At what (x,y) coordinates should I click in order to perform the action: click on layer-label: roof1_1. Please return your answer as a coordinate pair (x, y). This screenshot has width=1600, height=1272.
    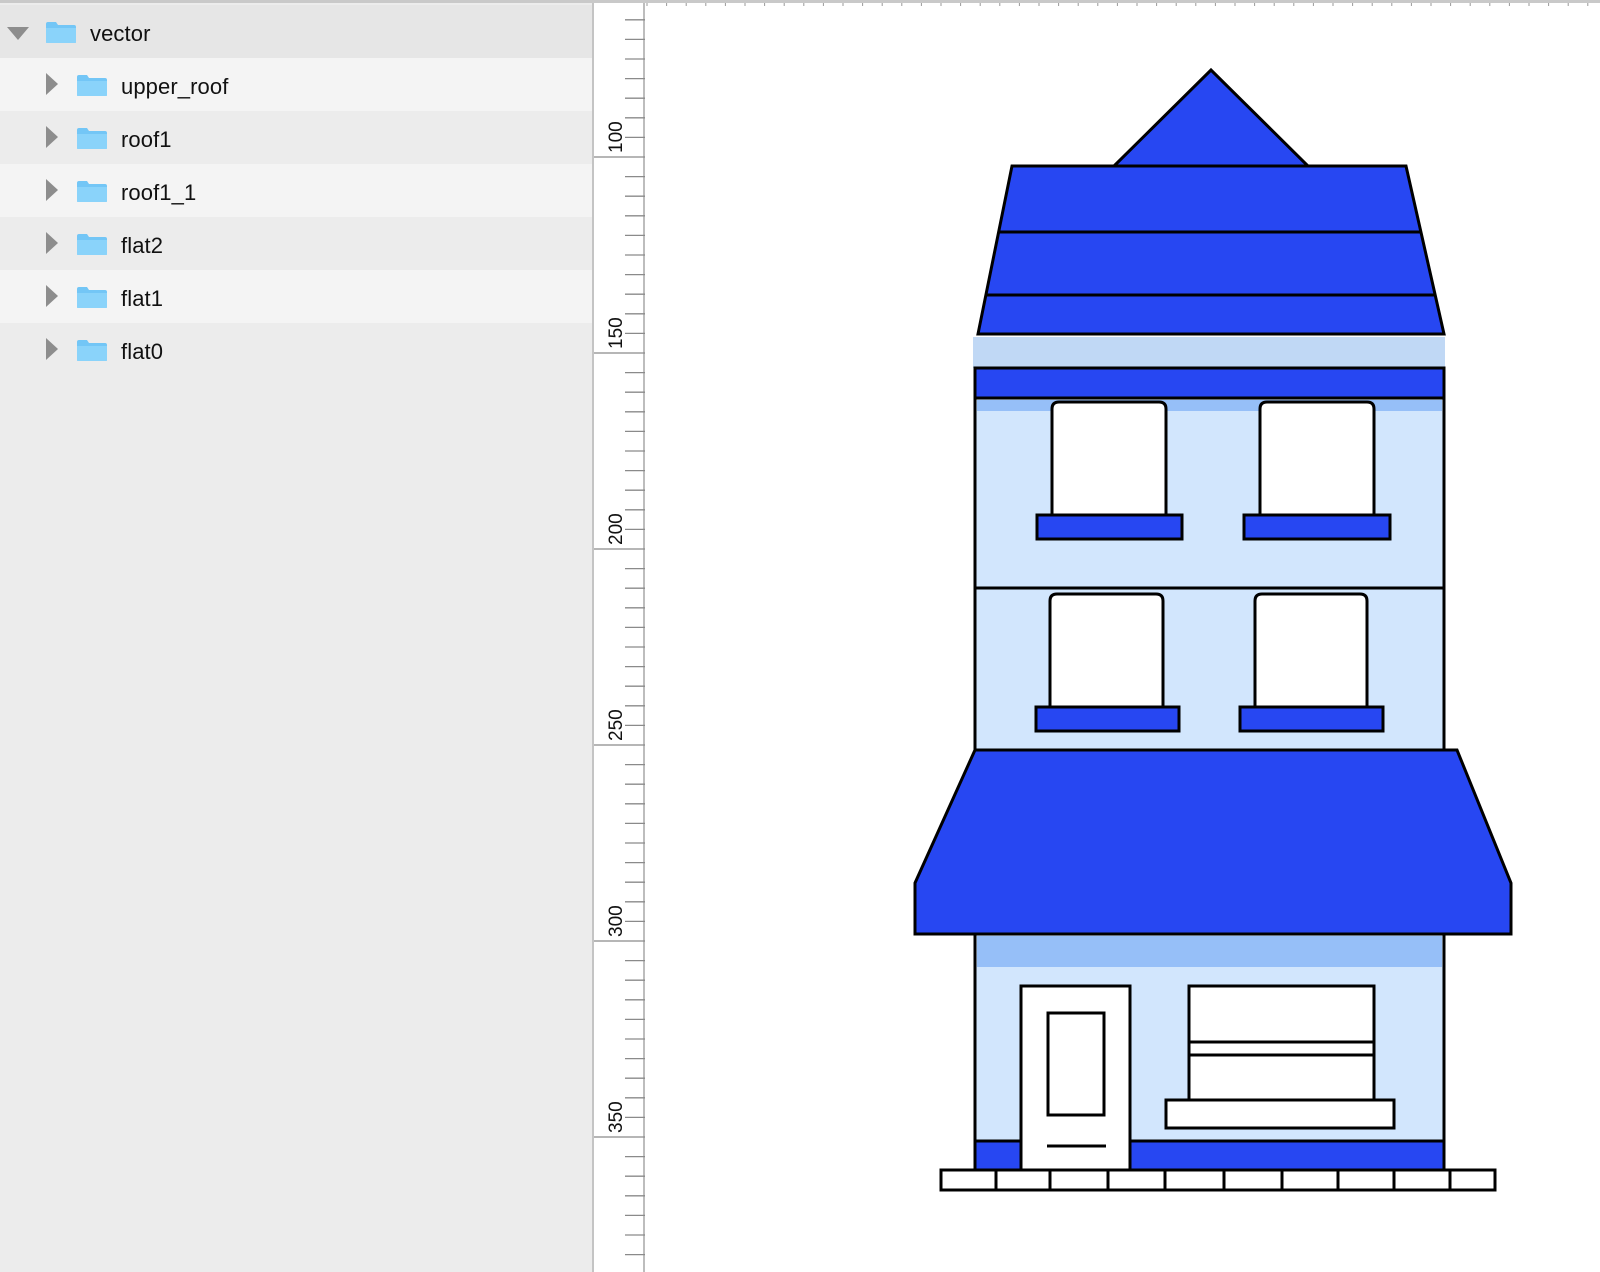
    Looking at the image, I should click on (159, 192).